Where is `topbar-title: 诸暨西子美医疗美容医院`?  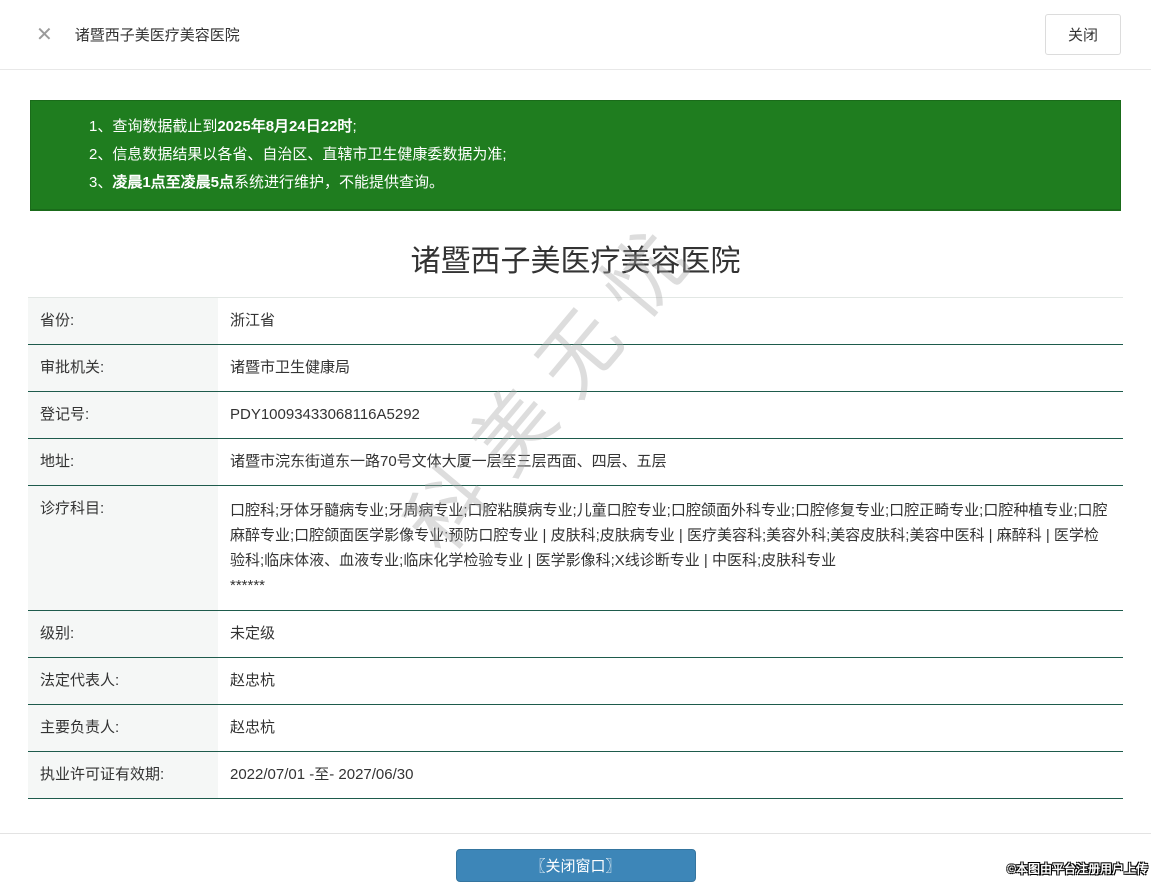
topbar-title: 诸暨西子美医疗美容医院 is located at coordinates (157, 35).